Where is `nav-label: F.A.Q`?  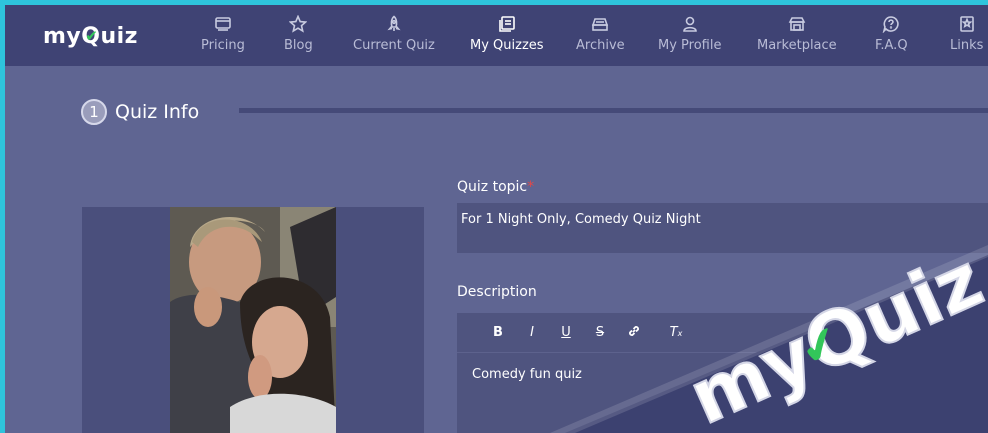 nav-label: F.A.Q is located at coordinates (891, 45).